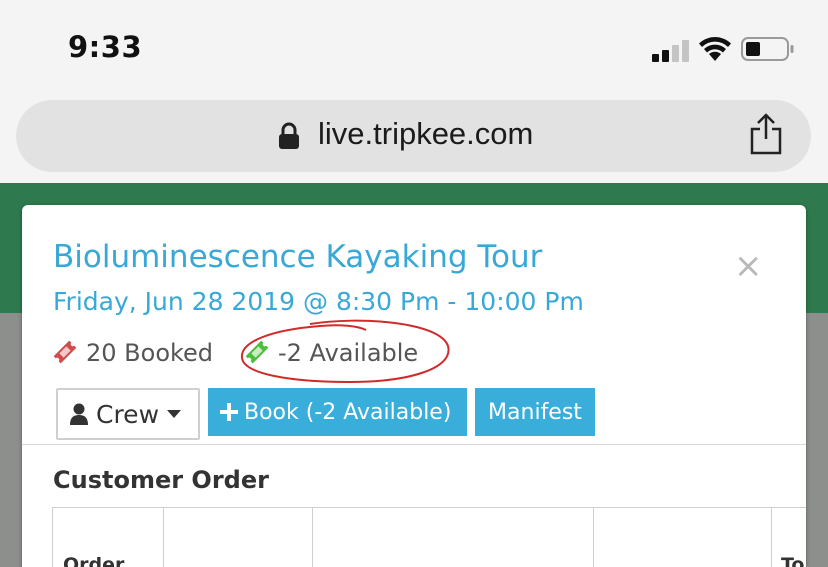 This screenshot has width=828, height=567. I want to click on table-header-to: To, so click(793, 560).